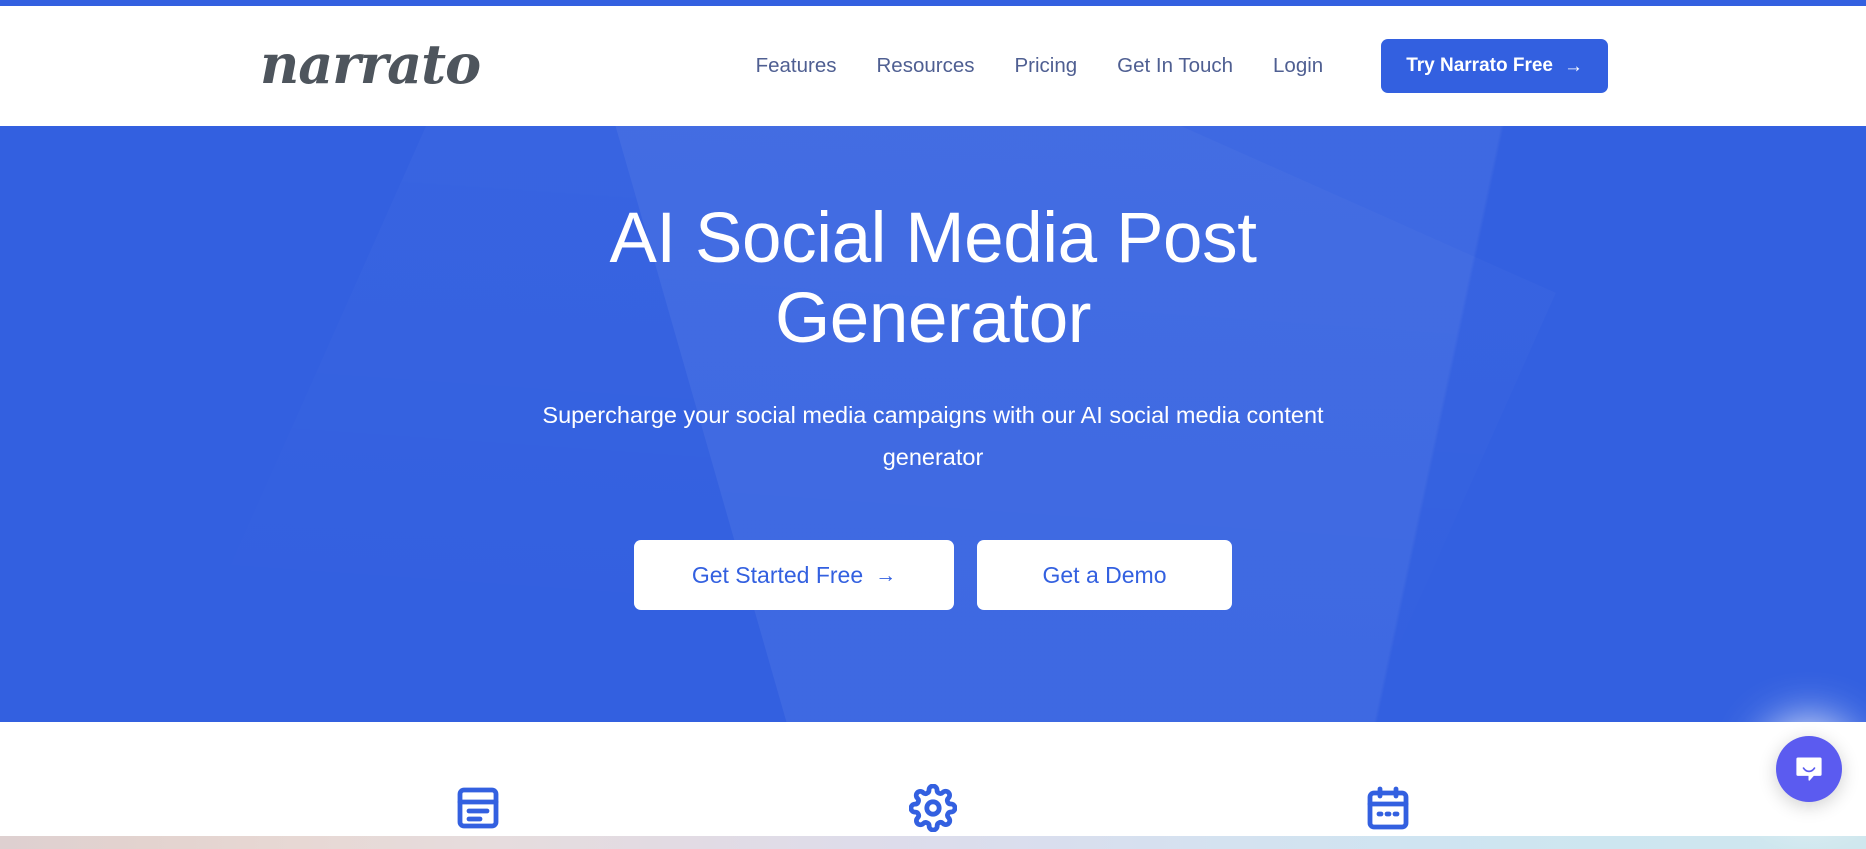 This screenshot has height=849, width=1866. I want to click on feature-item-article, so click(477, 814).